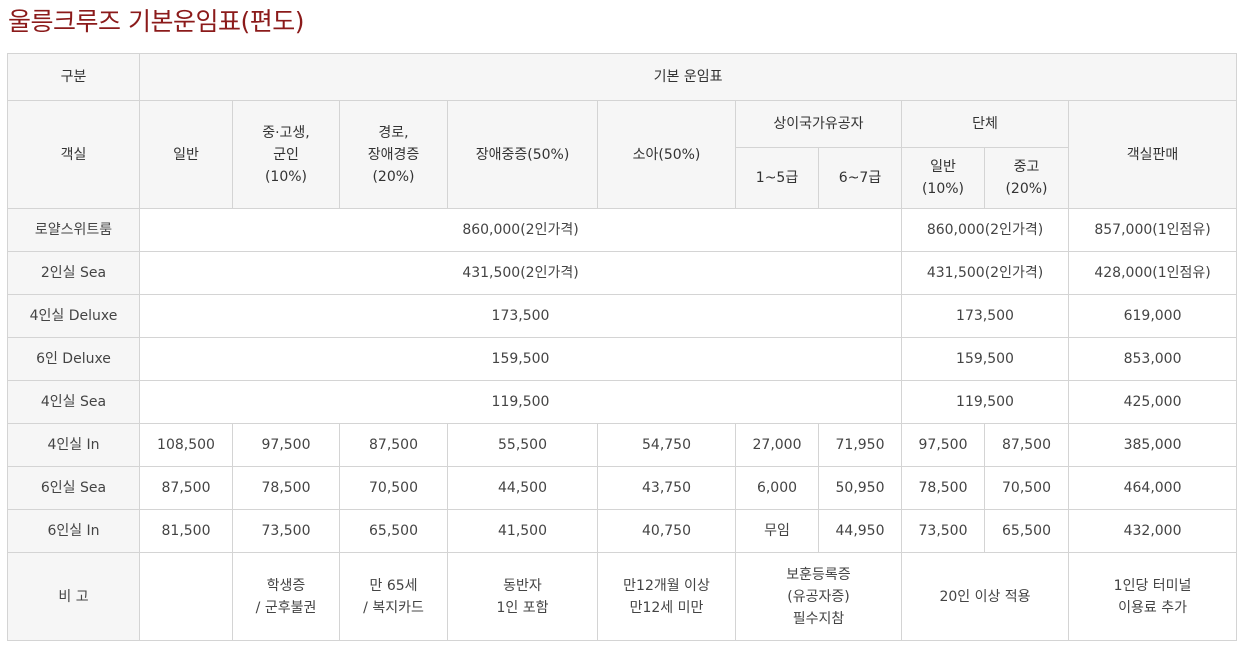 The height and width of the screenshot is (652, 1242). I want to click on cabin-name: 2인실 Sea, so click(73, 273).